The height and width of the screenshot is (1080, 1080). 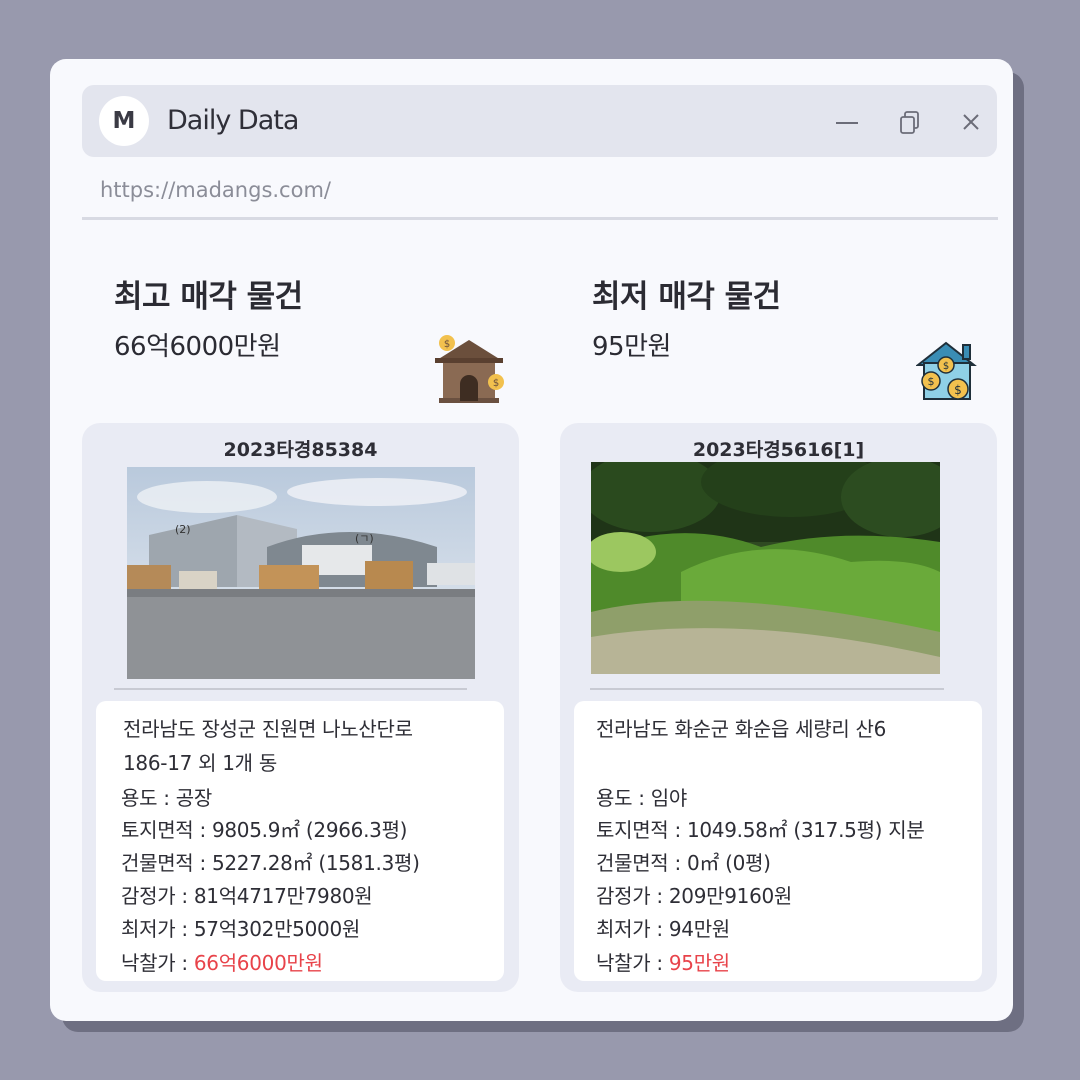 What do you see at coordinates (290, 689) in the screenshot?
I see `highest-card-divider` at bounding box center [290, 689].